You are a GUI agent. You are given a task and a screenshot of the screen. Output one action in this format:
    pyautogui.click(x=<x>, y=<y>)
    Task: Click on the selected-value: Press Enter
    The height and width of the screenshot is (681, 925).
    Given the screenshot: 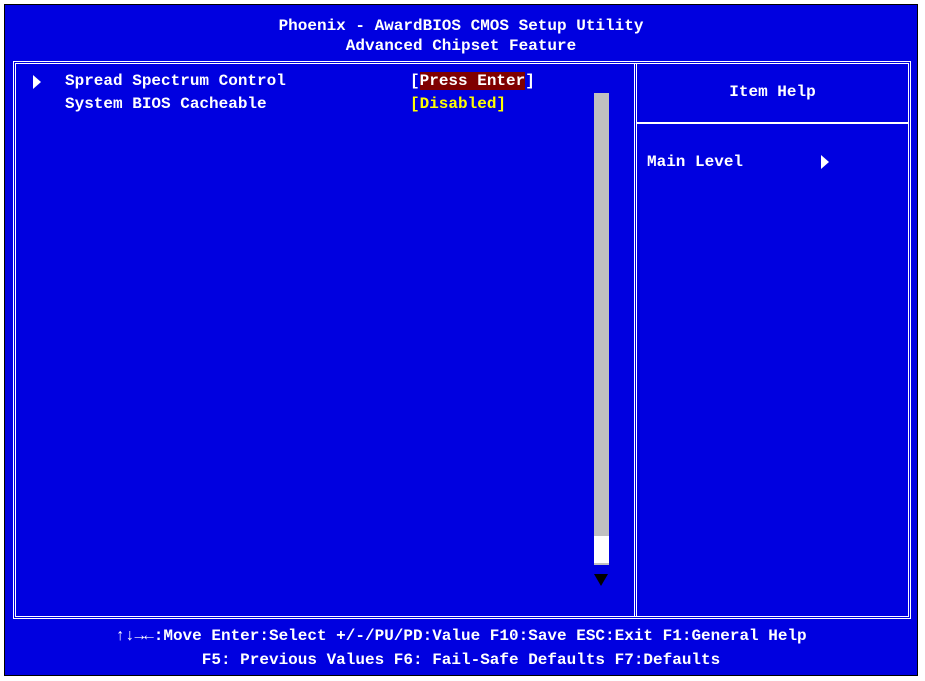 What is the action you would take?
    pyautogui.click(x=472, y=81)
    